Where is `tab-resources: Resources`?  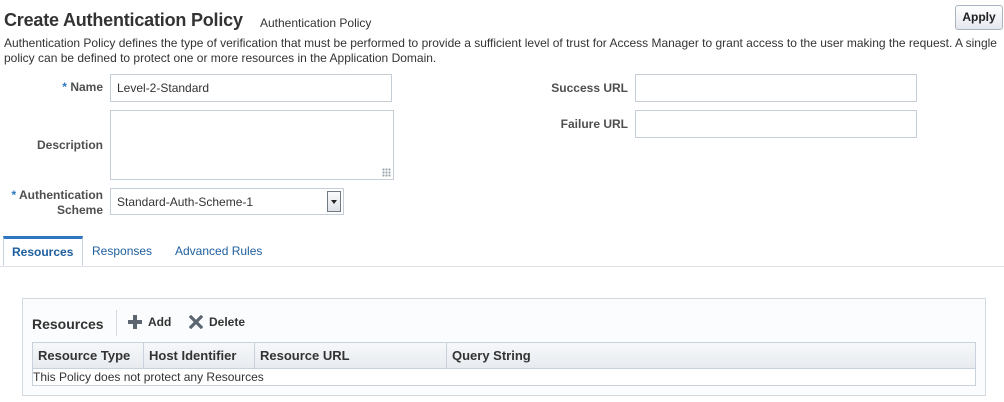
tab-resources: Resources is located at coordinates (43, 251).